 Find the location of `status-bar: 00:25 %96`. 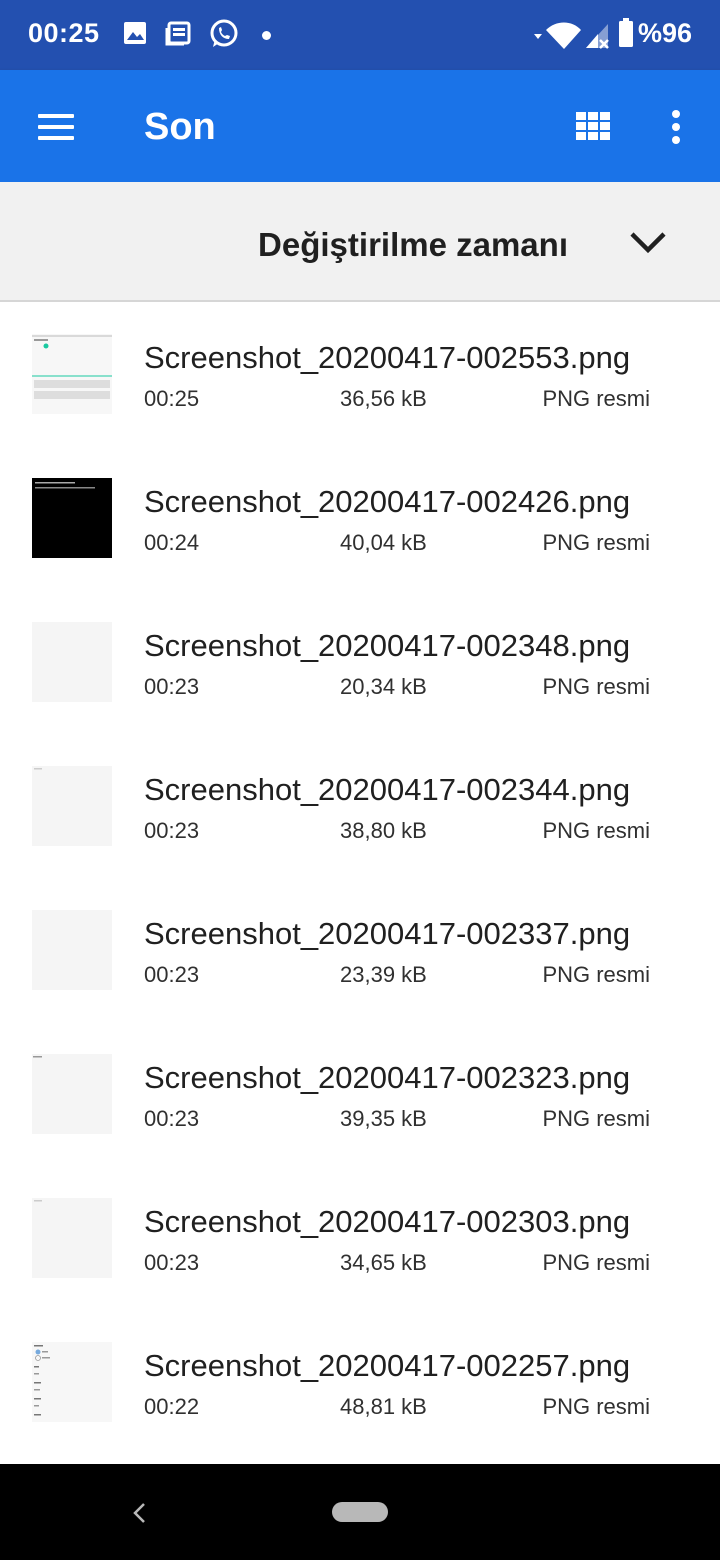

status-bar: 00:25 %96 is located at coordinates (360, 35).